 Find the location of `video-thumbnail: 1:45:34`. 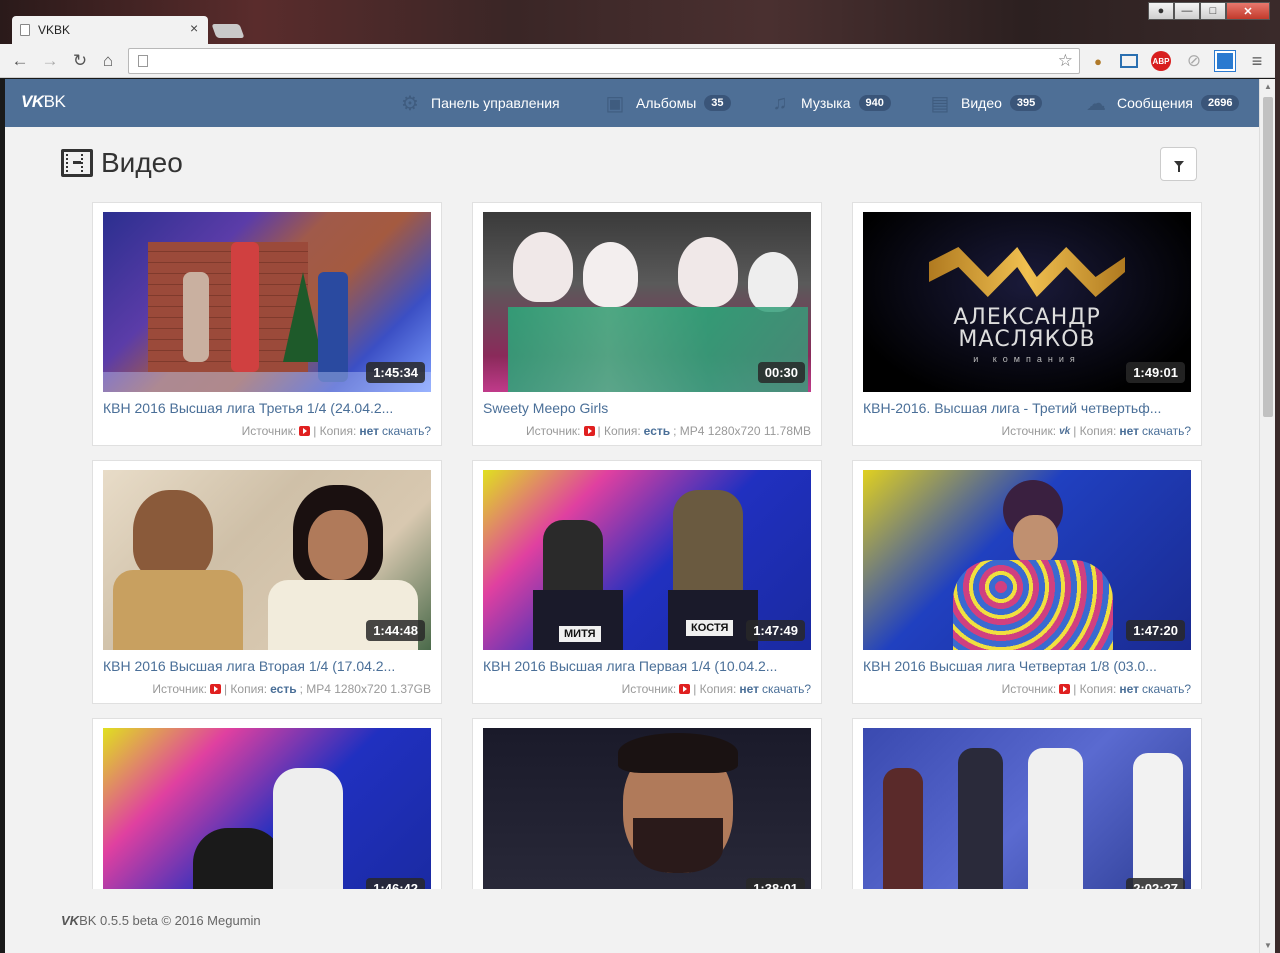

video-thumbnail: 1:45:34 is located at coordinates (267, 302).